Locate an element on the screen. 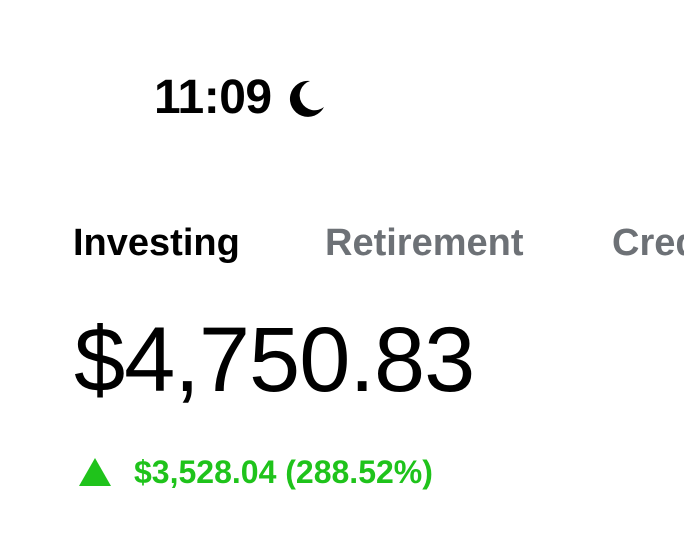  status-bar: 11:09 is located at coordinates (241, 98).